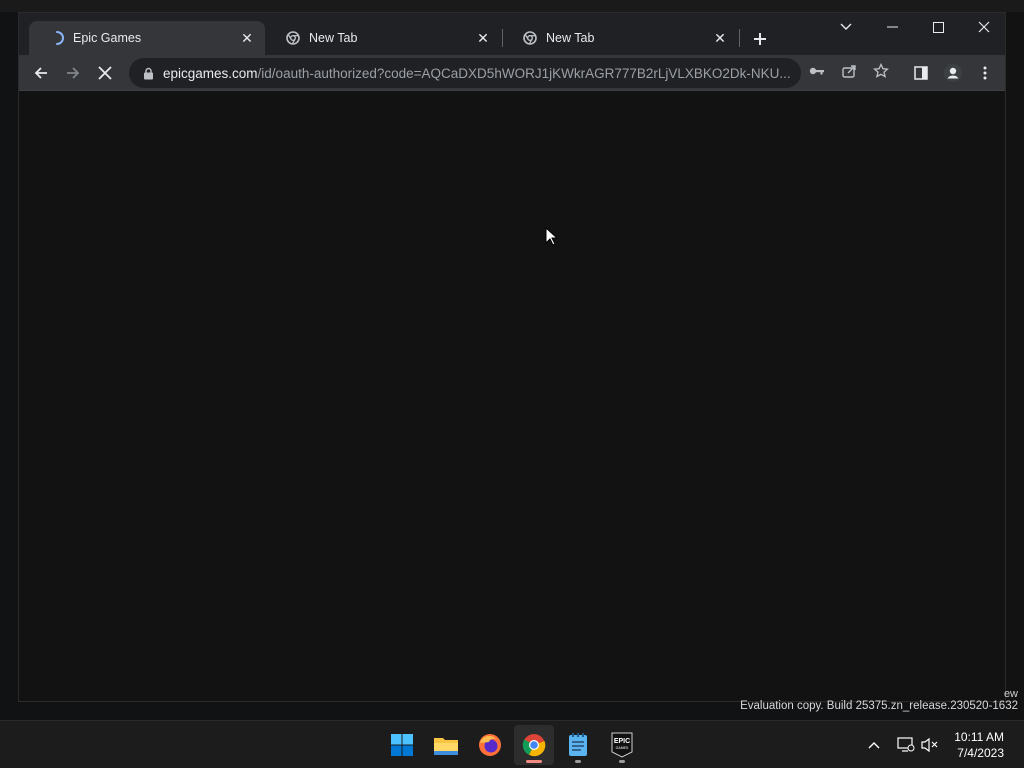  Describe the element at coordinates (849, 71) in the screenshot. I see `share-icon` at that location.